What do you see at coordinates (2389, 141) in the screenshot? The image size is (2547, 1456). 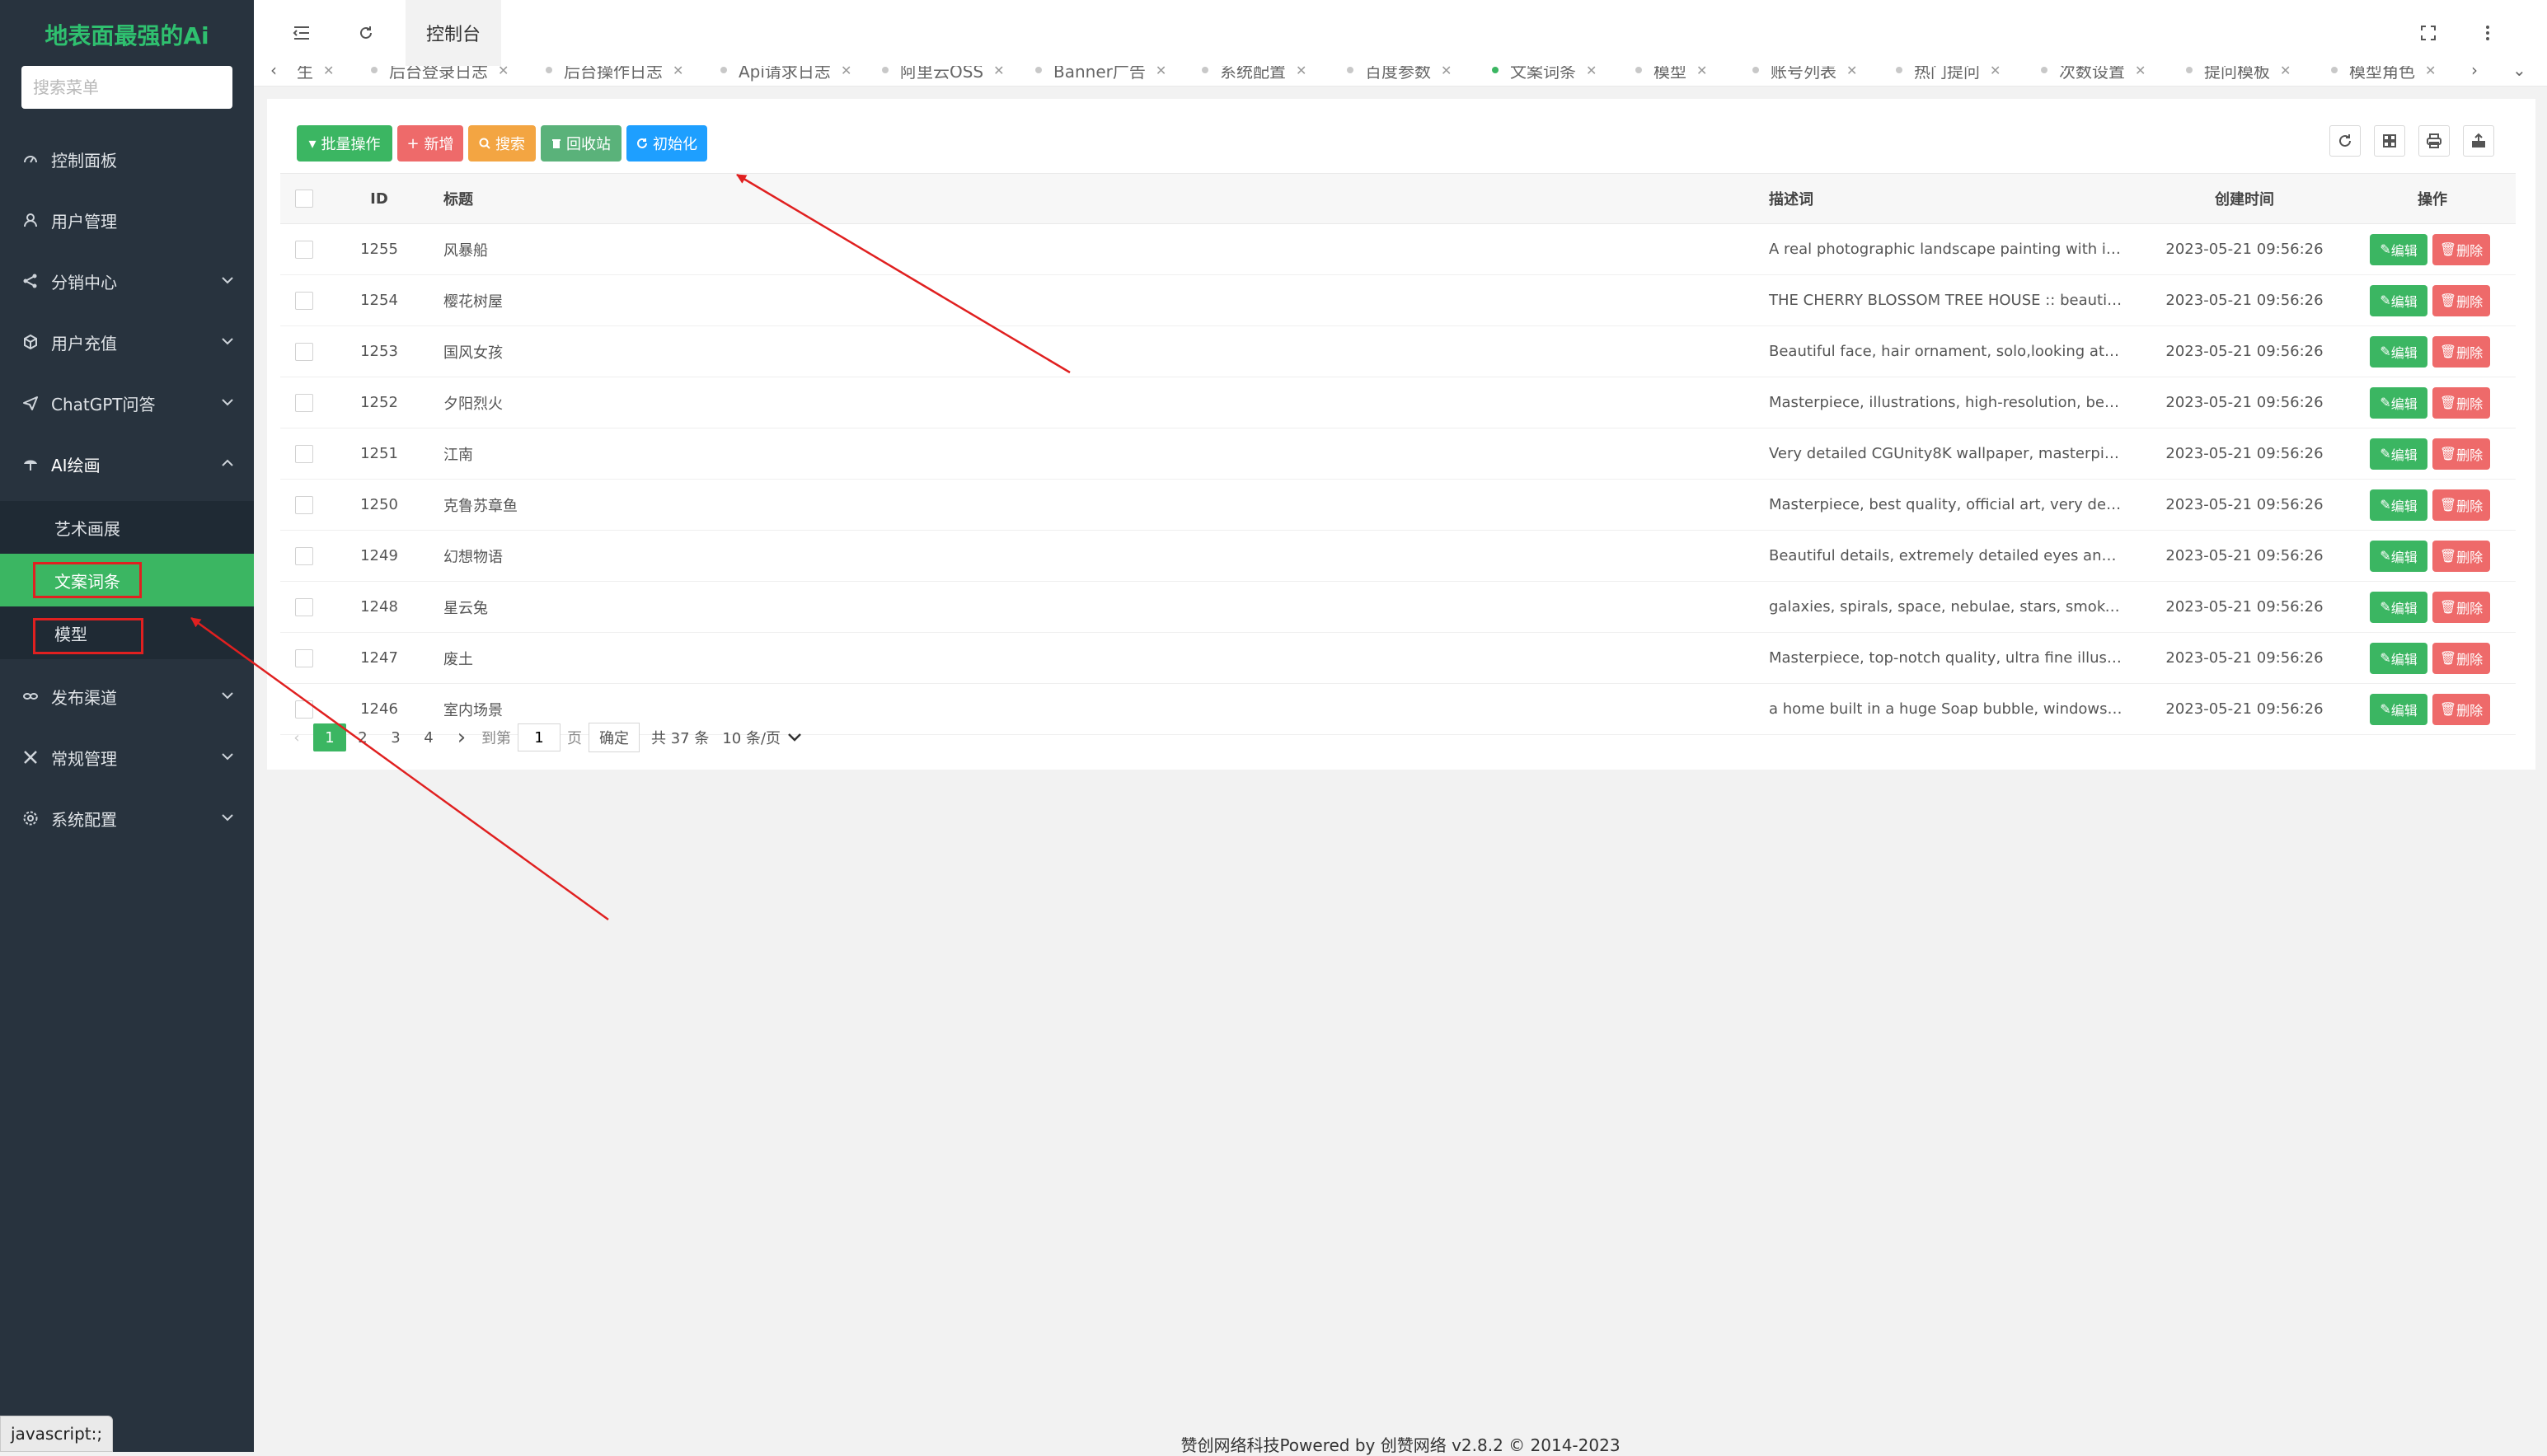 I see `columns-filter-icon` at bounding box center [2389, 141].